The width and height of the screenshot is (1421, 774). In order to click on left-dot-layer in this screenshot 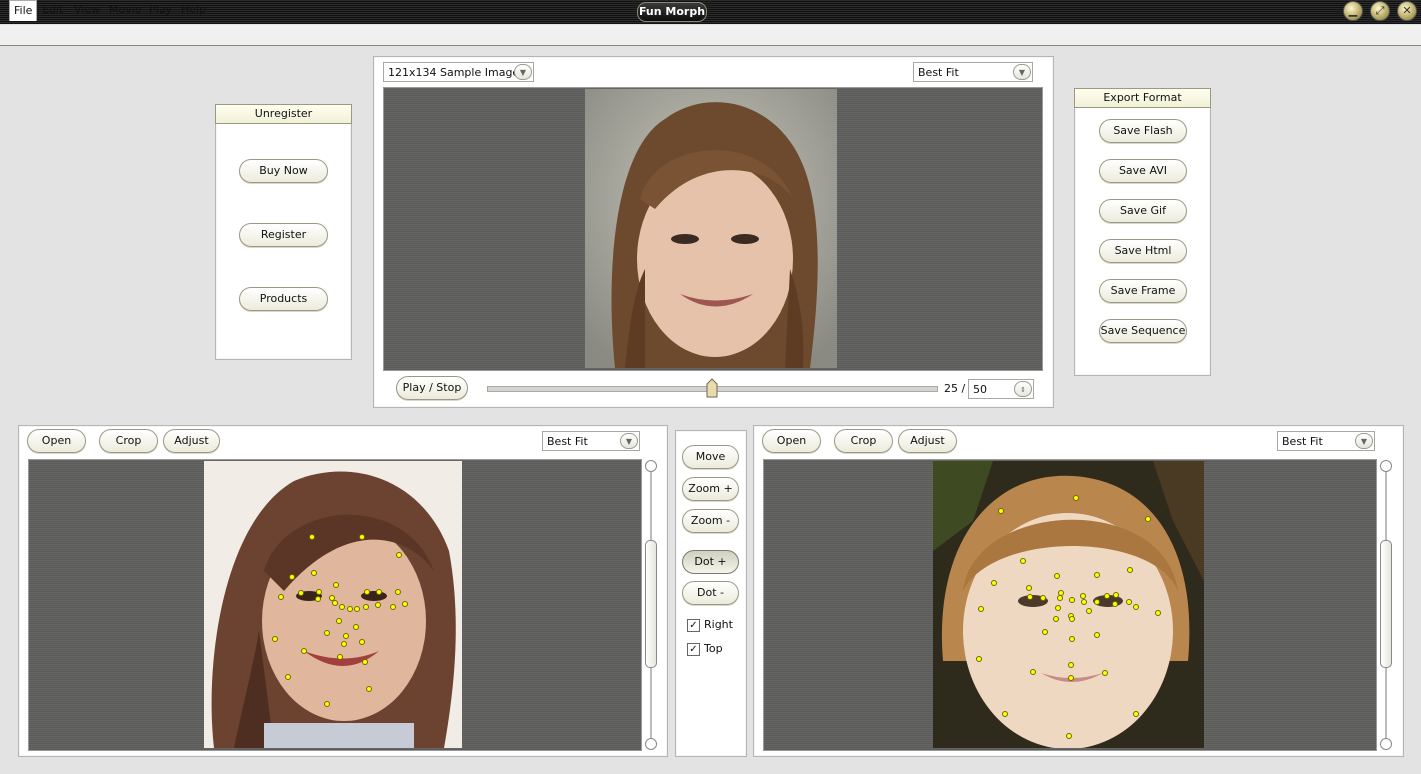, I will do `click(333, 604)`.